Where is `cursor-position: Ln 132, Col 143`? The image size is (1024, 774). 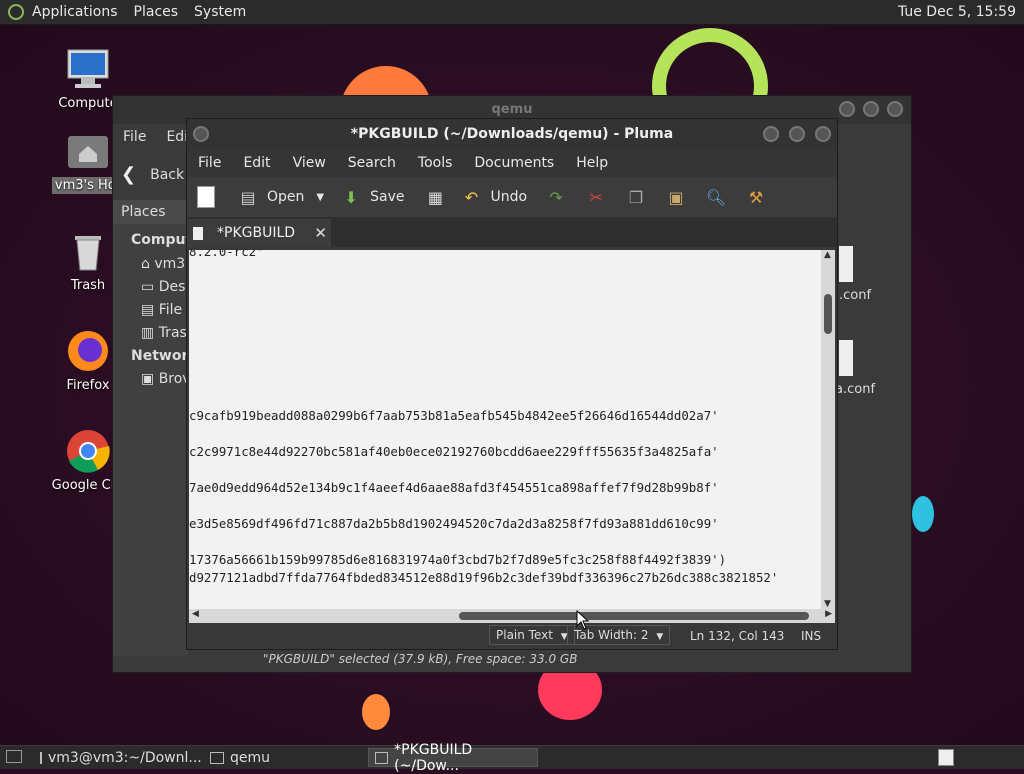 cursor-position: Ln 132, Col 143 is located at coordinates (737, 636).